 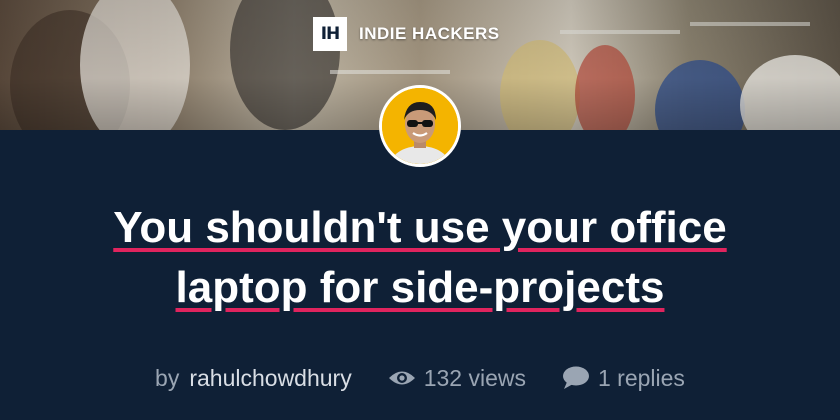 I want to click on brand-name: INDIE HACKERS, so click(x=429, y=33).